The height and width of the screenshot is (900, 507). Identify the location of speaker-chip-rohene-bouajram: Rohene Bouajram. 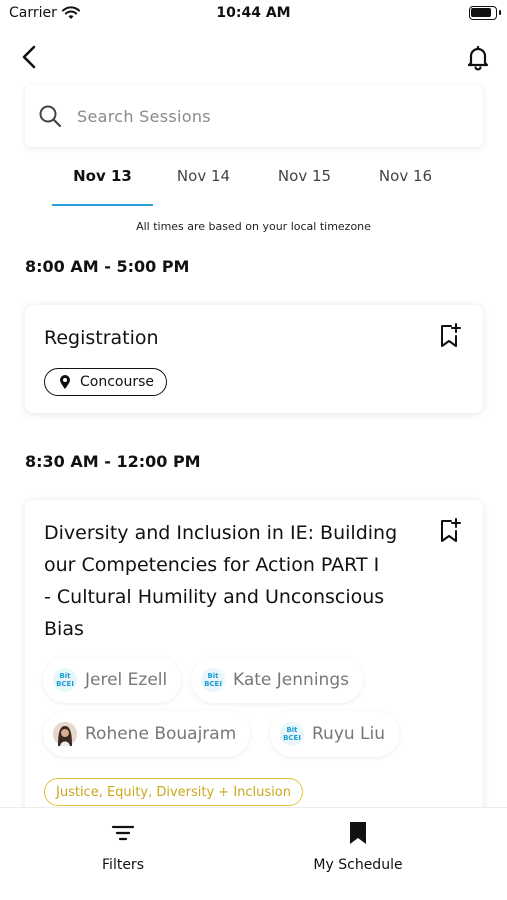
(147, 734).